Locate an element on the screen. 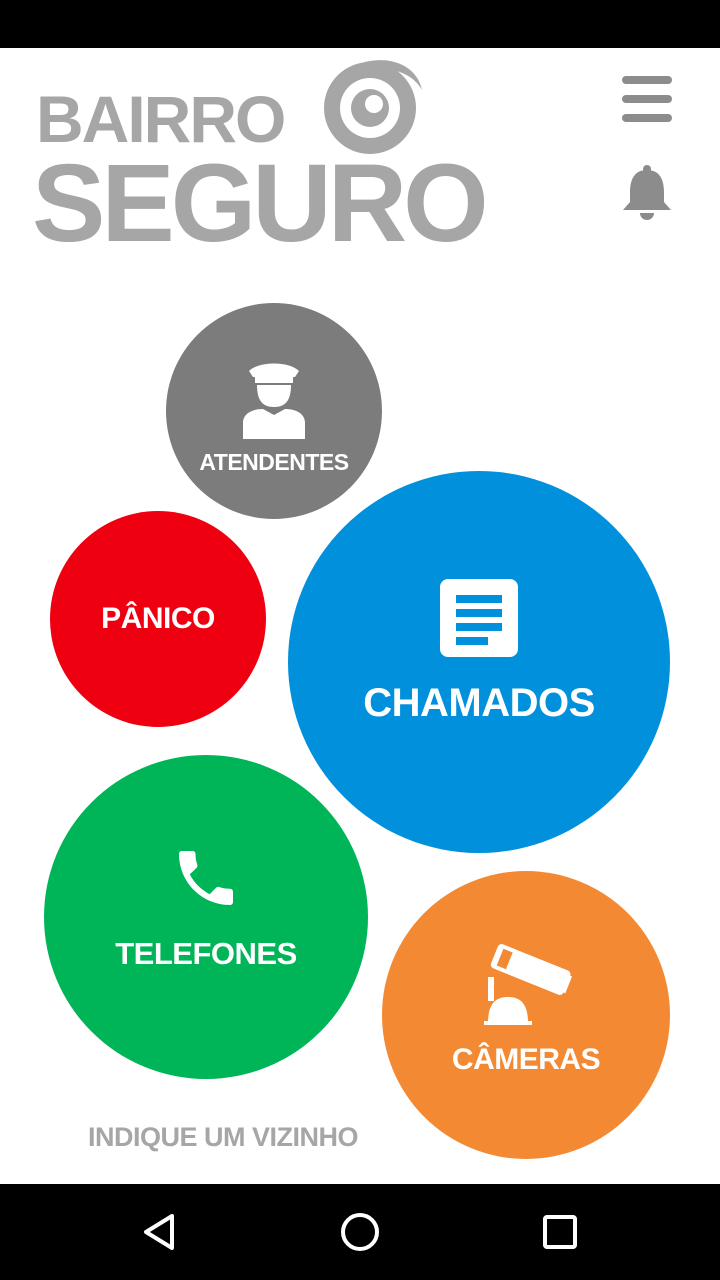  panico-label: PÂNICO is located at coordinates (158, 618).